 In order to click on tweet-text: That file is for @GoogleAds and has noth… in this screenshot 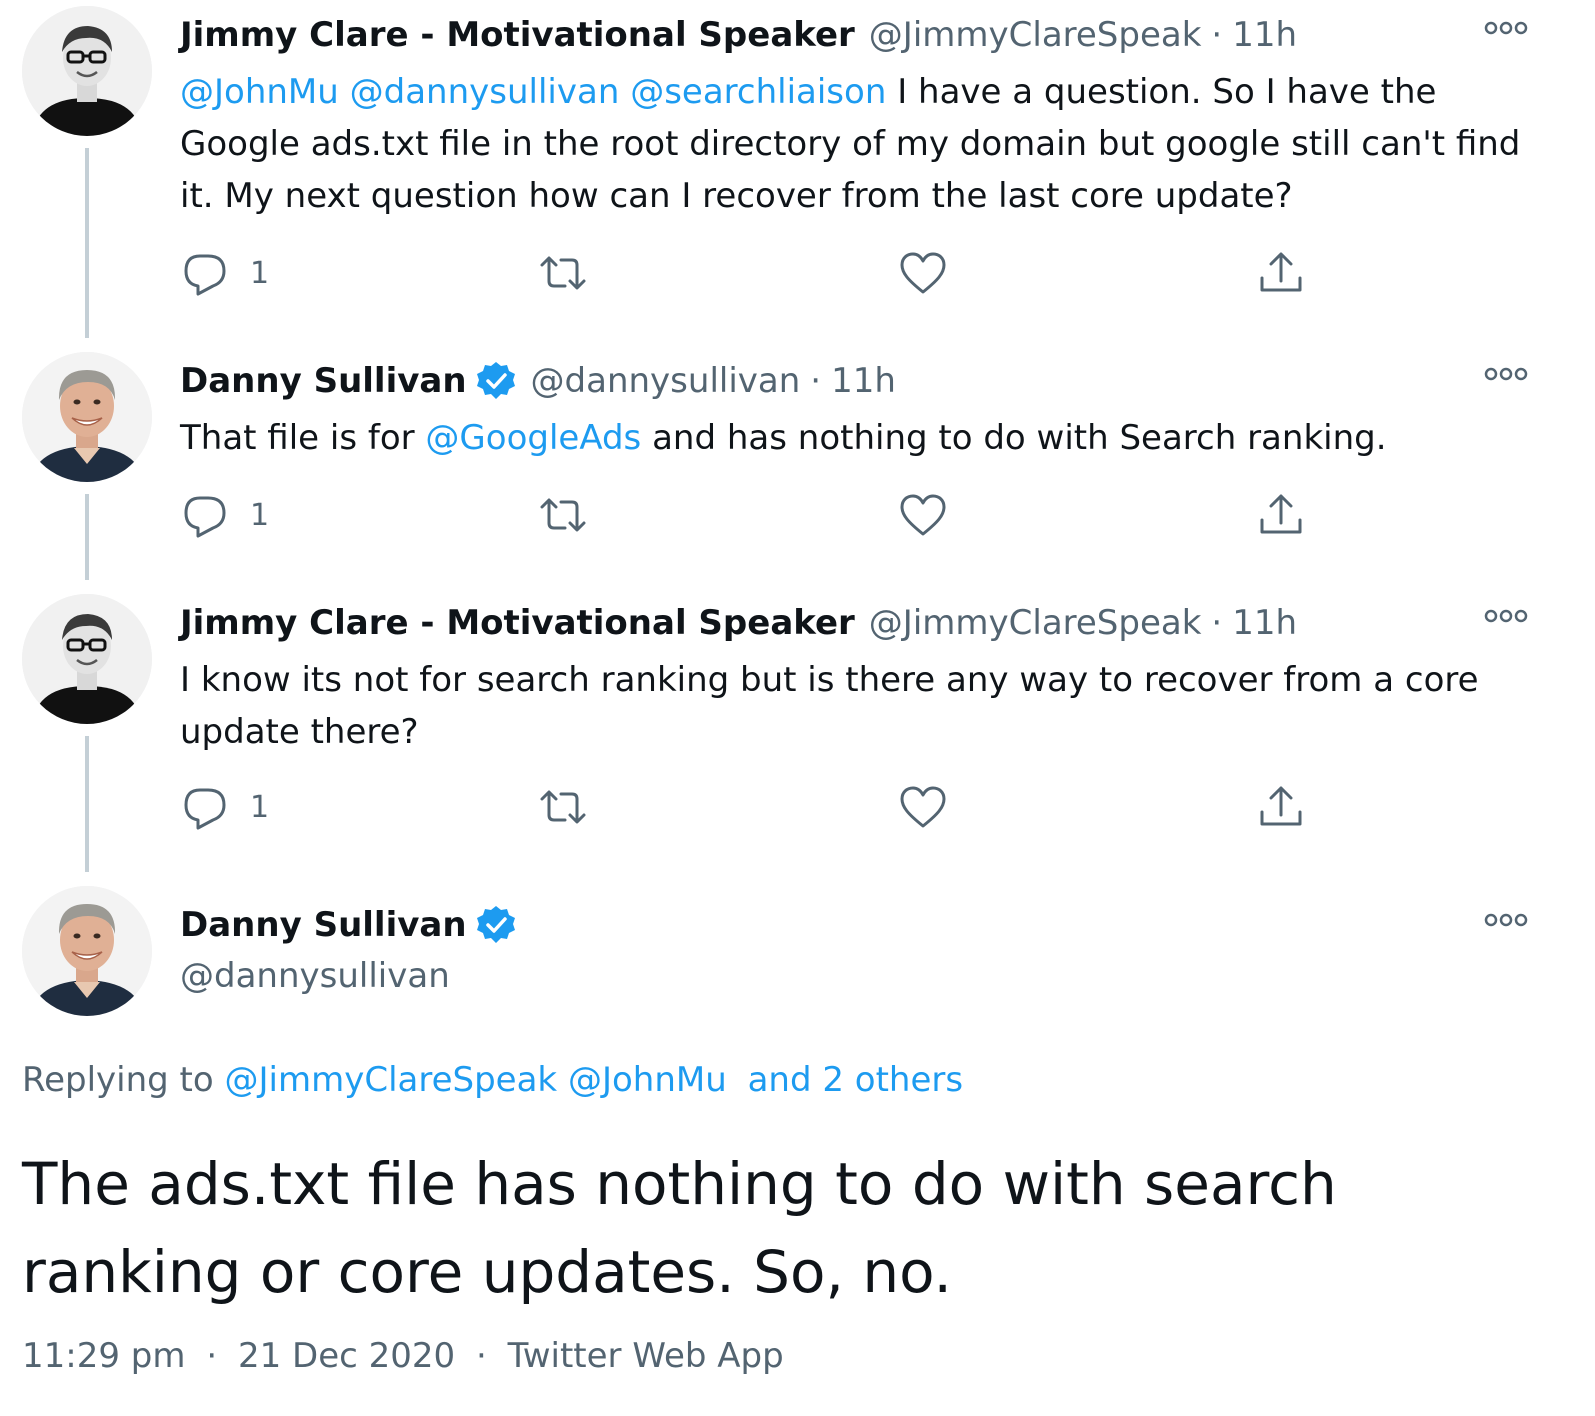, I will do `click(855, 438)`.